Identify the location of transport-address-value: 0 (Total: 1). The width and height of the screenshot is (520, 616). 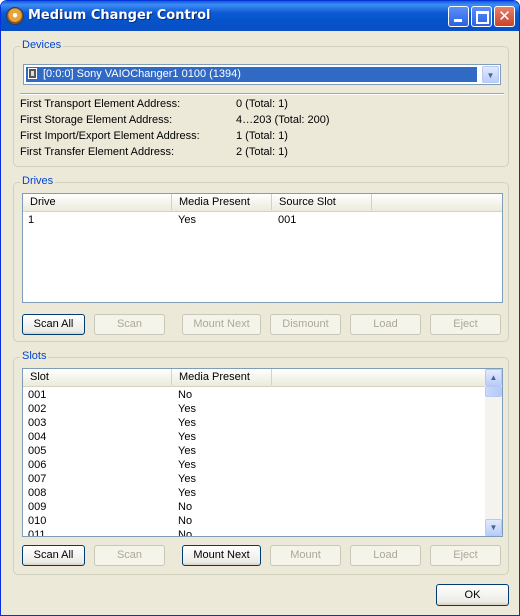
(262, 104).